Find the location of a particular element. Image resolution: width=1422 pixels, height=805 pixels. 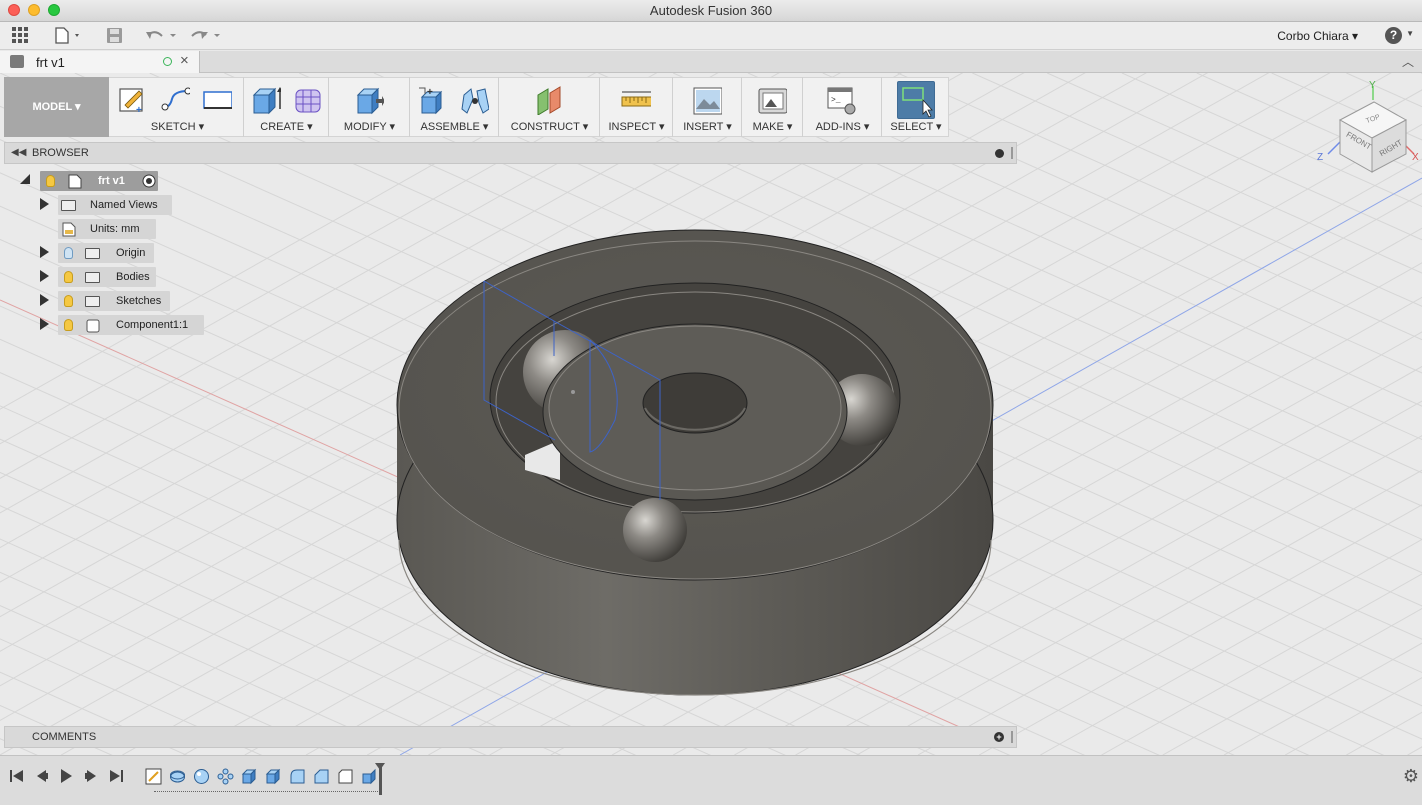

modify-group: MODIFY ▾ is located at coordinates (370, 107).